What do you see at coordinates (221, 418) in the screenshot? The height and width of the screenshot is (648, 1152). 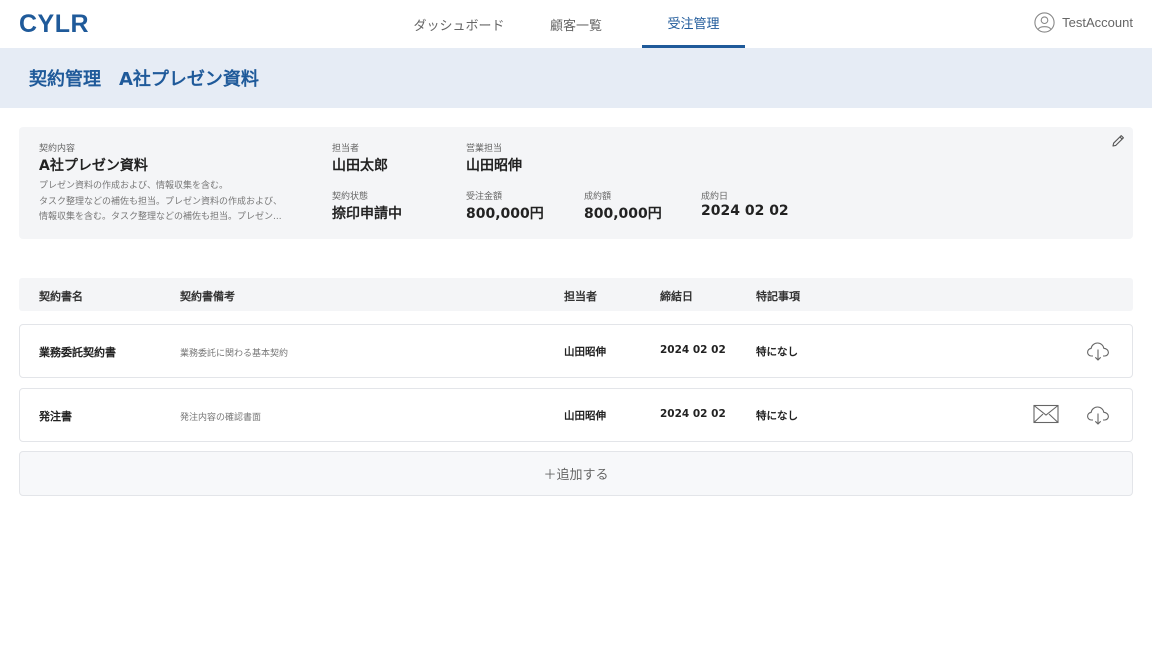 I see `row-document-note: 発注内容の確認書面` at bounding box center [221, 418].